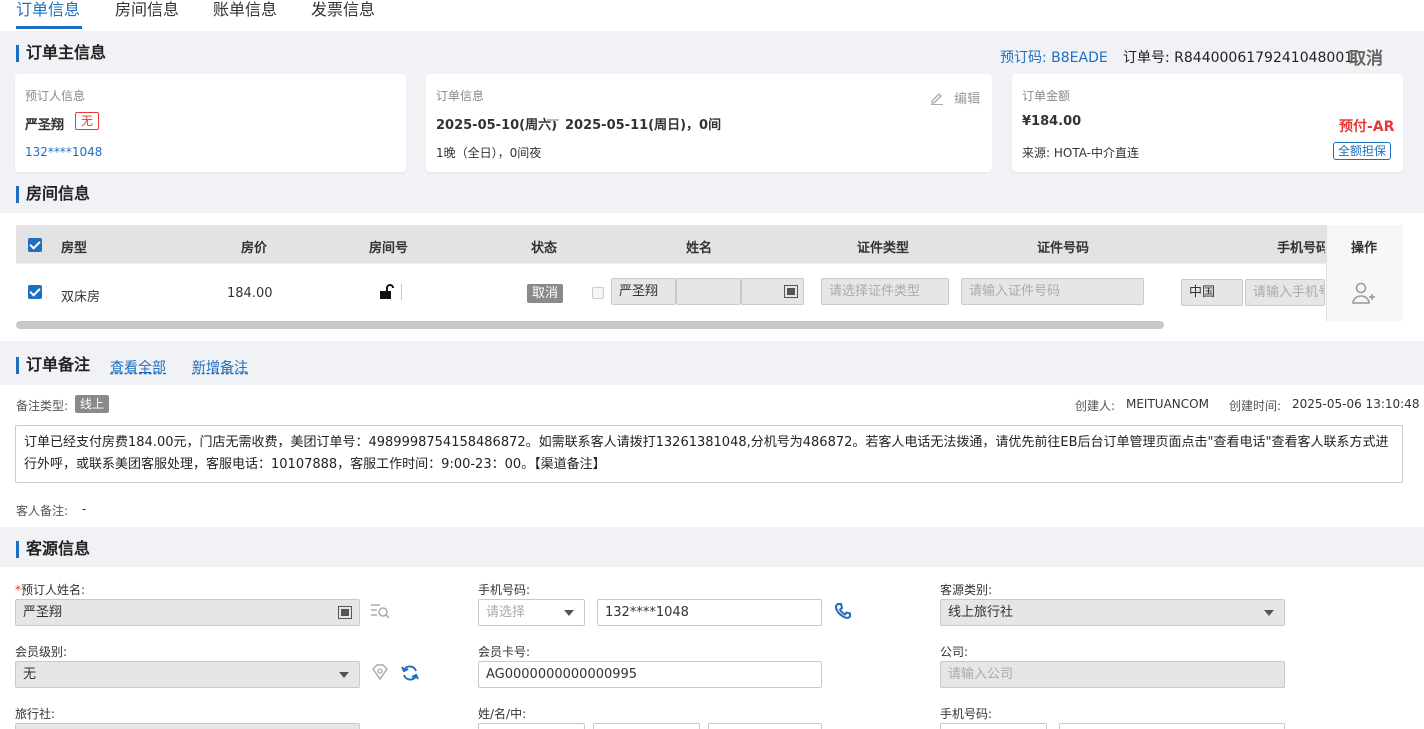 The width and height of the screenshot is (1424, 729). I want to click on surname-input, so click(531, 726).